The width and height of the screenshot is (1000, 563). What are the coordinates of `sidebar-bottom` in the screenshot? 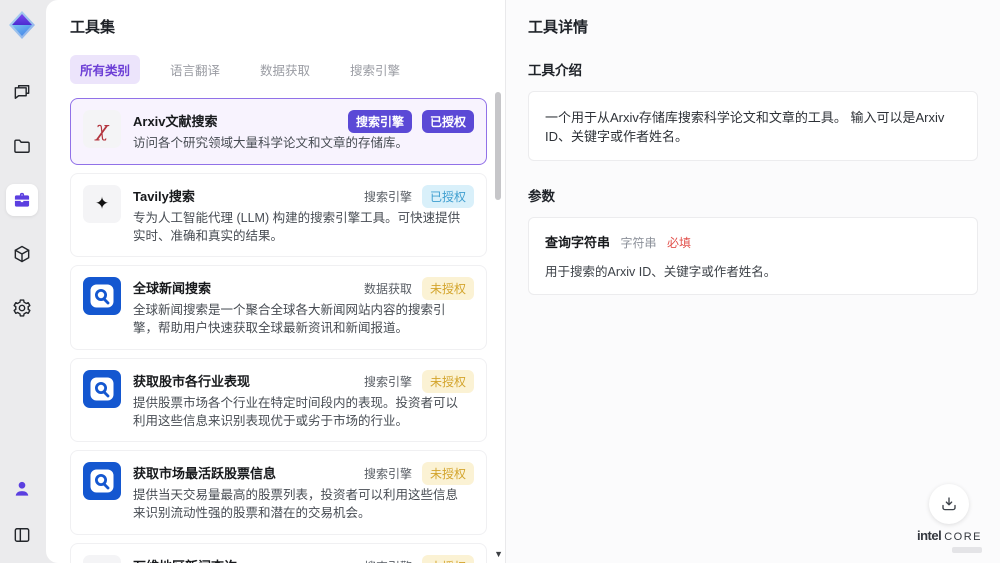 It's located at (22, 512).